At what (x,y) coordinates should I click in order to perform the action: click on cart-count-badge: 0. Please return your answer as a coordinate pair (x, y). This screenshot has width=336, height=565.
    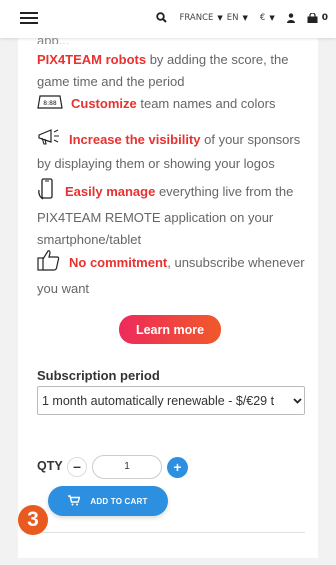
    Looking at the image, I should click on (324, 17).